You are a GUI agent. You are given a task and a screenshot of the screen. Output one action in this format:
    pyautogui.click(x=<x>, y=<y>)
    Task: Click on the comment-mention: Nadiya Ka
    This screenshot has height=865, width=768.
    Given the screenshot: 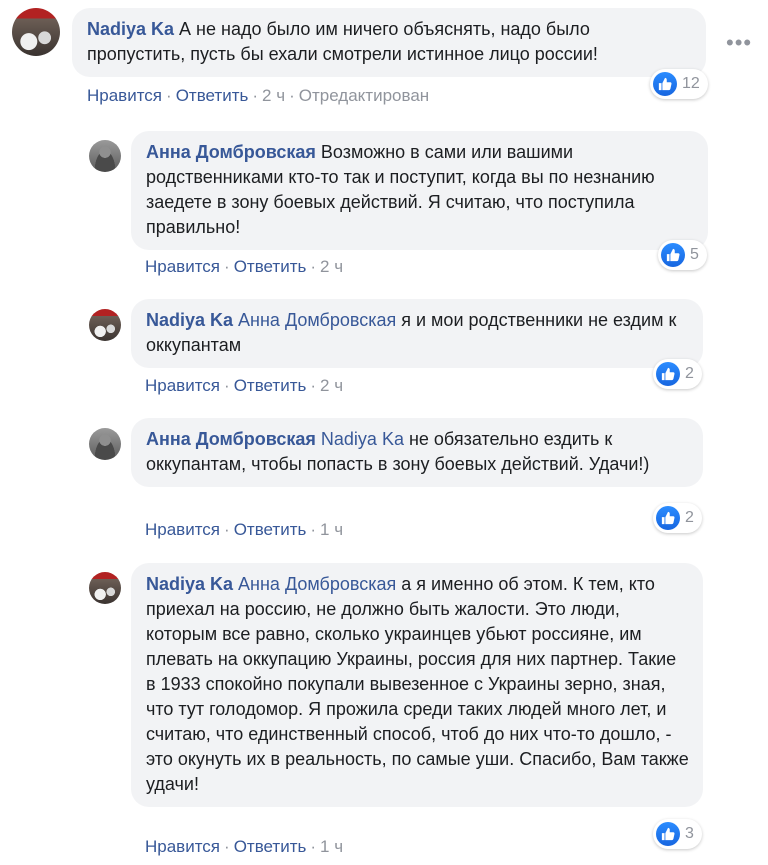 What is the action you would take?
    pyautogui.click(x=360, y=439)
    